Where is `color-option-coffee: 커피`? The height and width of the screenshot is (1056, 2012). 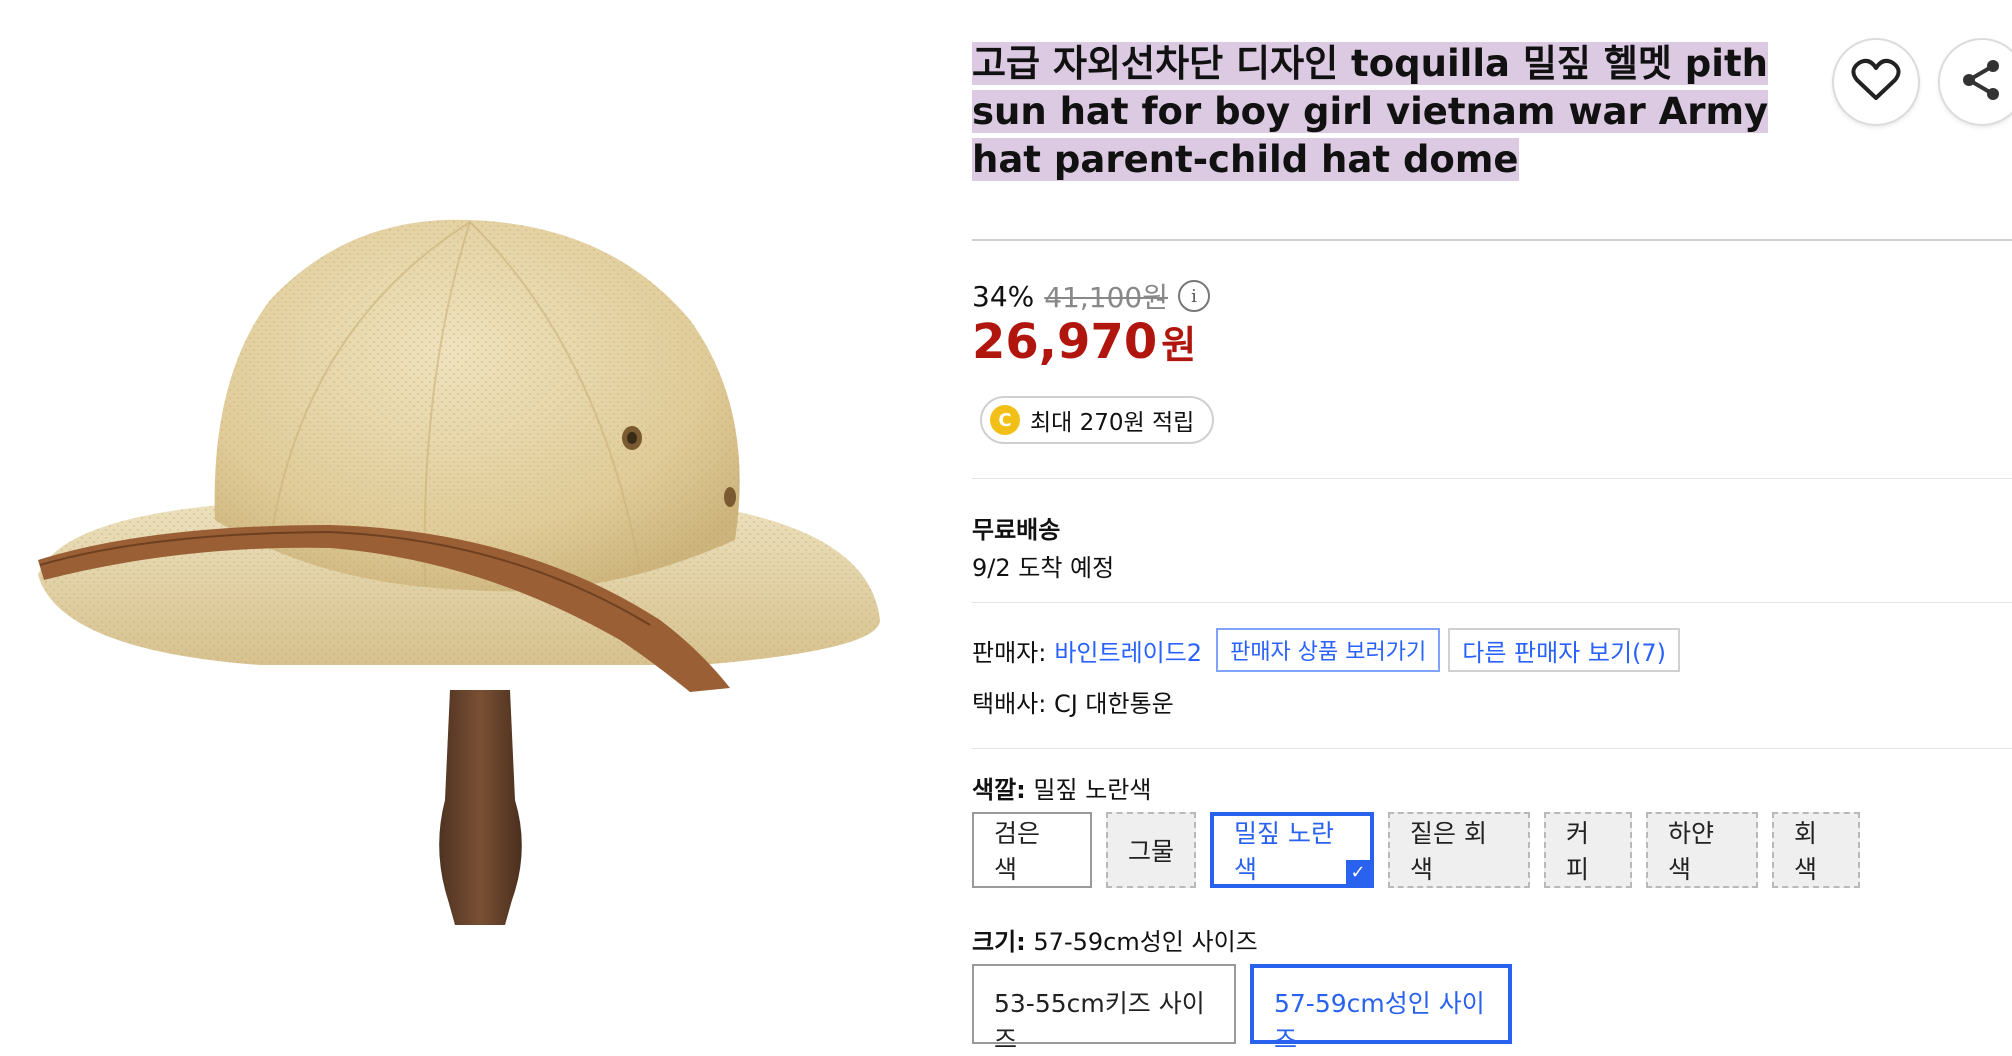 color-option-coffee: 커피 is located at coordinates (1588, 850).